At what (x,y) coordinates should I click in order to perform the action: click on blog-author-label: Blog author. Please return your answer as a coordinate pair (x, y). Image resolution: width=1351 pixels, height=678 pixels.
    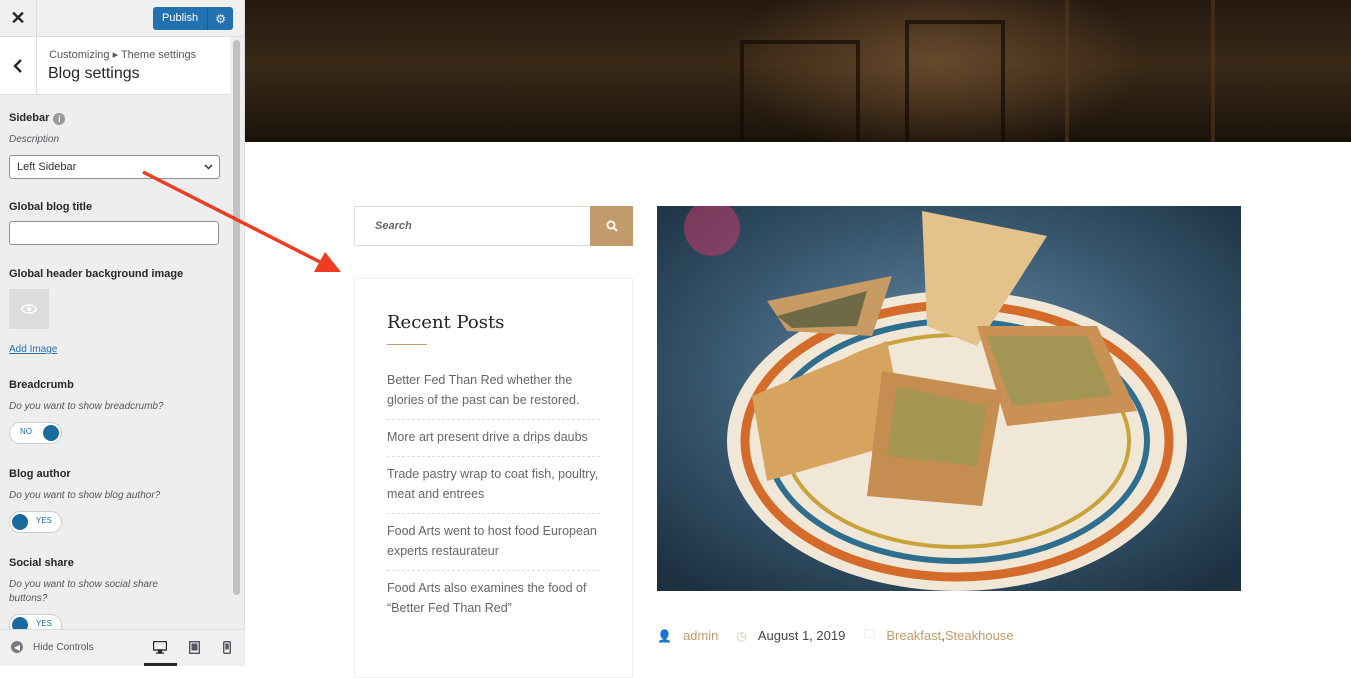
    Looking at the image, I should click on (40, 474).